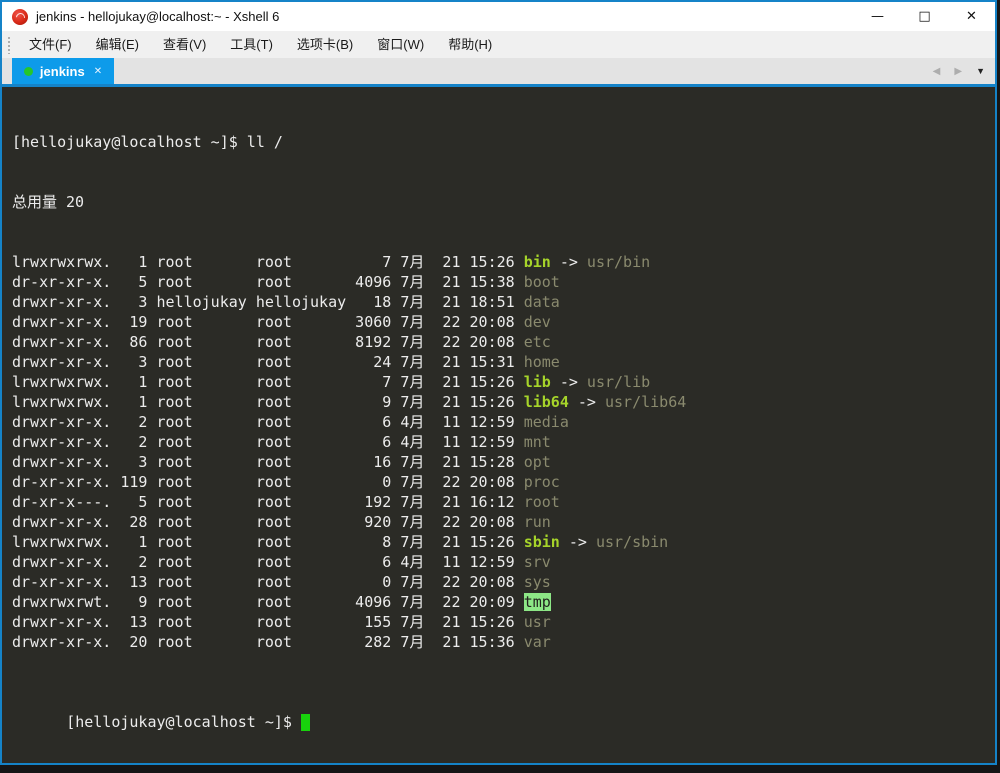  I want to click on menubar-grip-handle, so click(8, 44).